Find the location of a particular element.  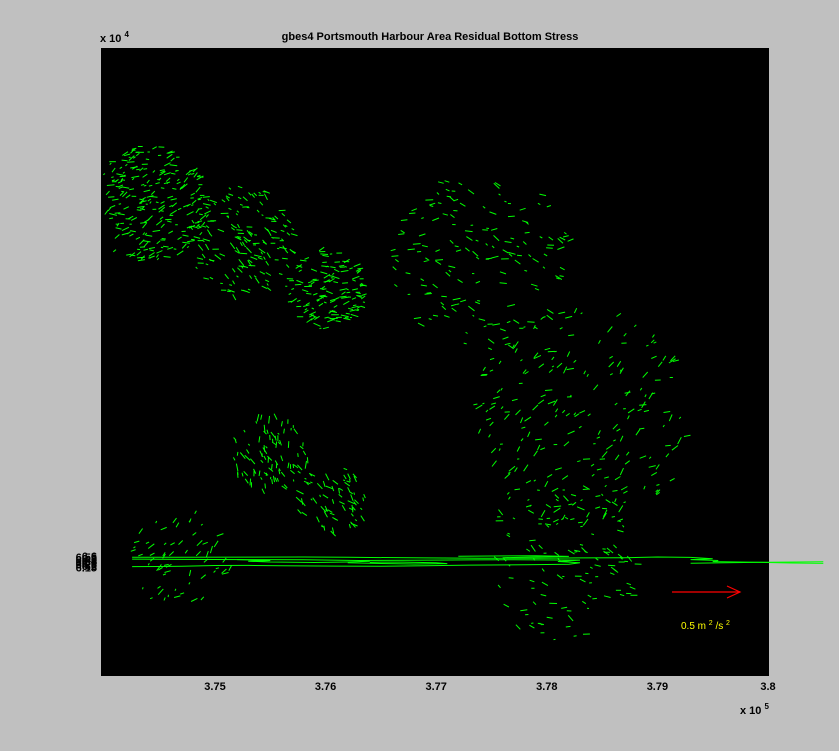

x-tick-label: 3.8 is located at coordinates (767, 687).